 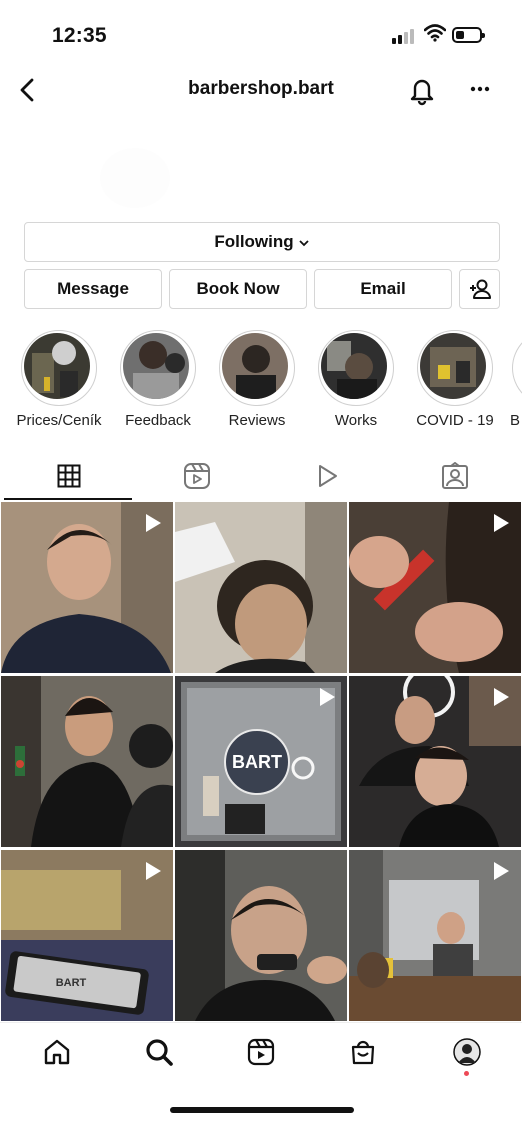 I want to click on tab-tagged, so click(x=455, y=476).